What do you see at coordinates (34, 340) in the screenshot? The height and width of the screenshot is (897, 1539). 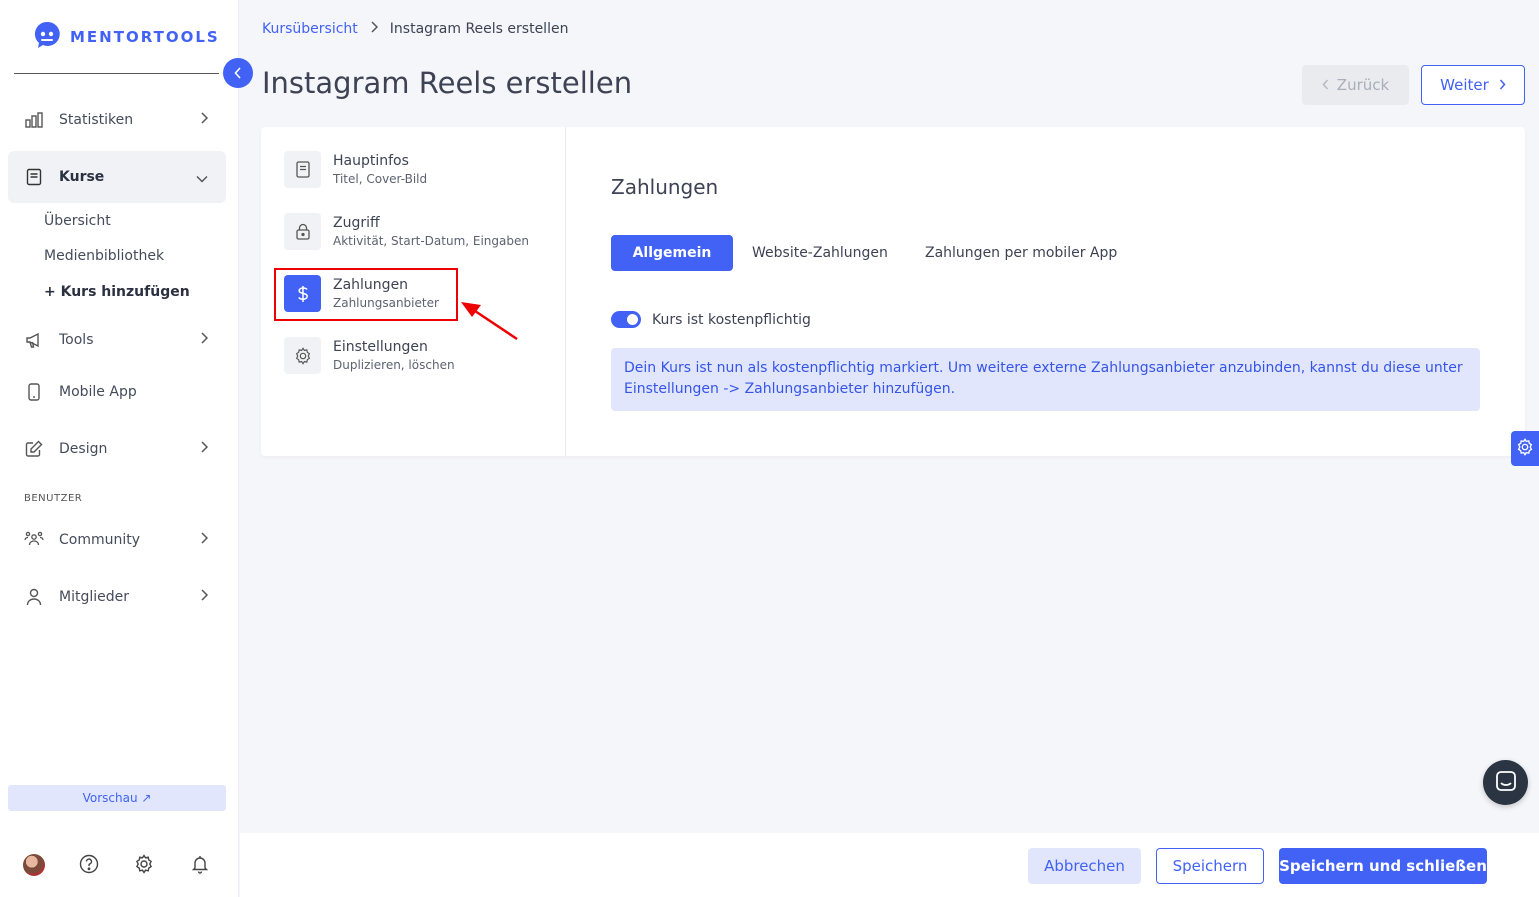 I see `megaphone-icon` at bounding box center [34, 340].